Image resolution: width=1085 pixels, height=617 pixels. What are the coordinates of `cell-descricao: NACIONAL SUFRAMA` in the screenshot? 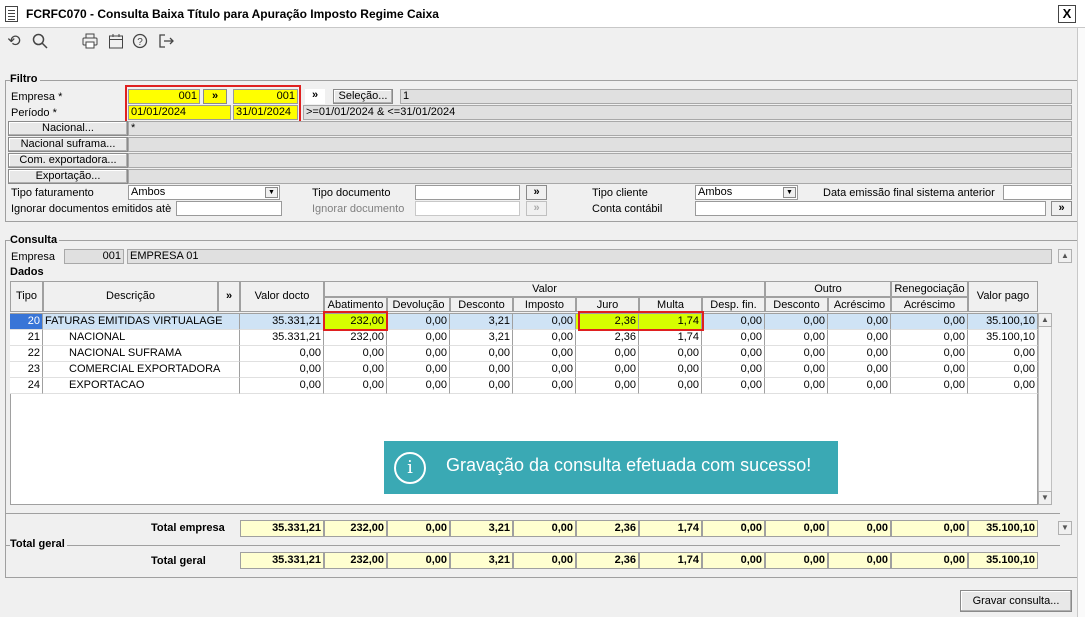 It's located at (141, 354).